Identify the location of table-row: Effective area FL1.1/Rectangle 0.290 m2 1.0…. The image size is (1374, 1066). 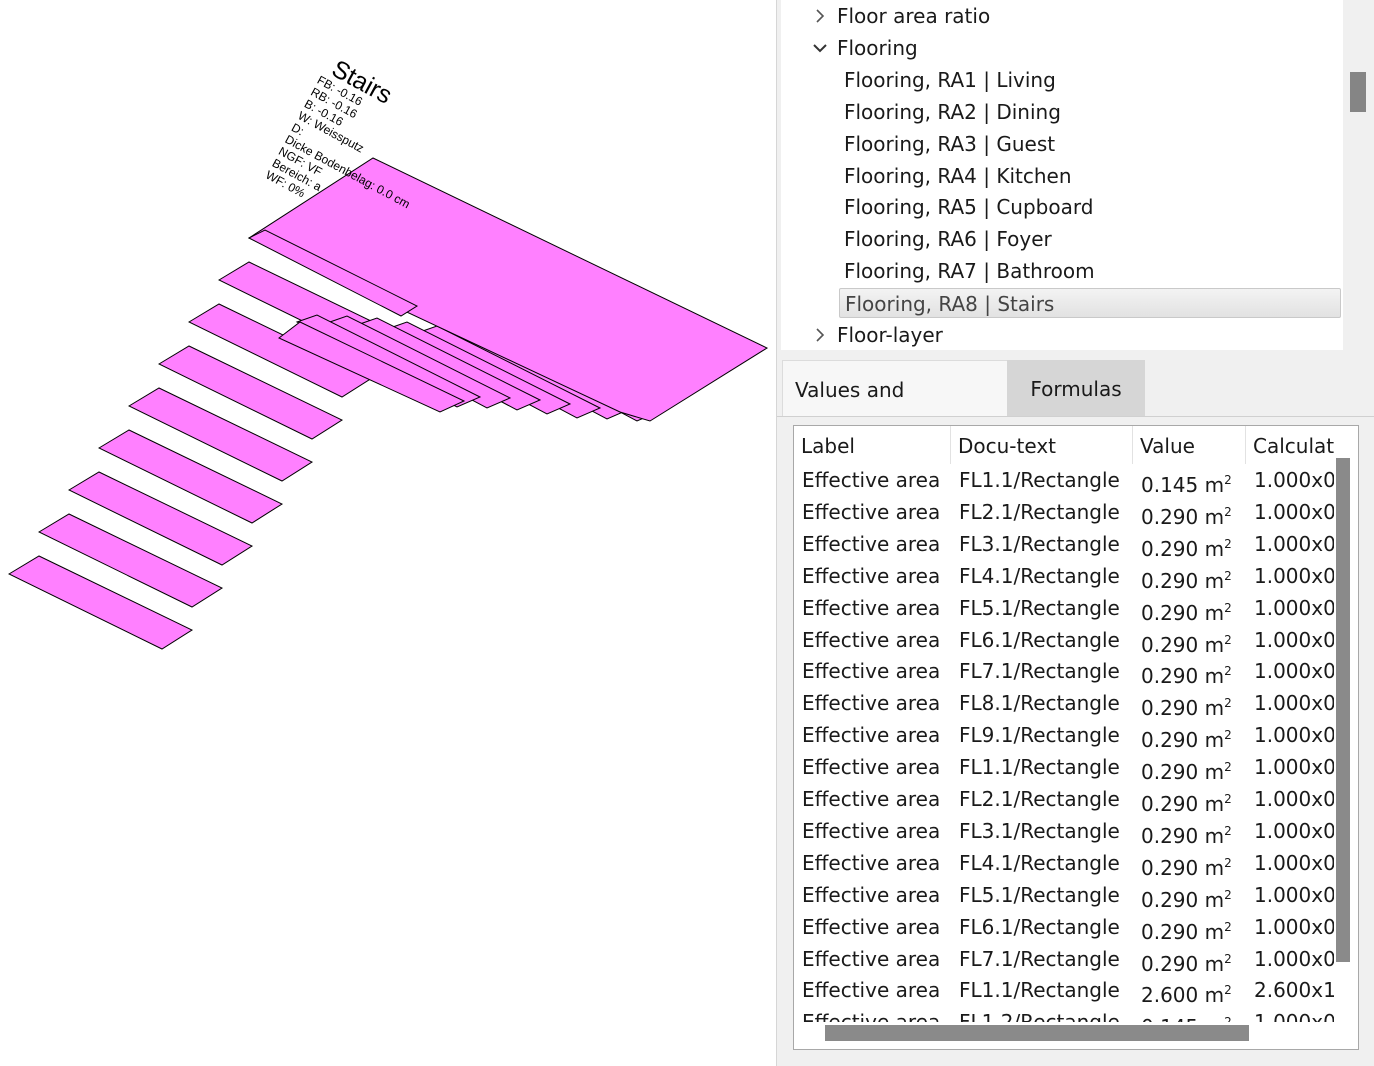
(1064, 767).